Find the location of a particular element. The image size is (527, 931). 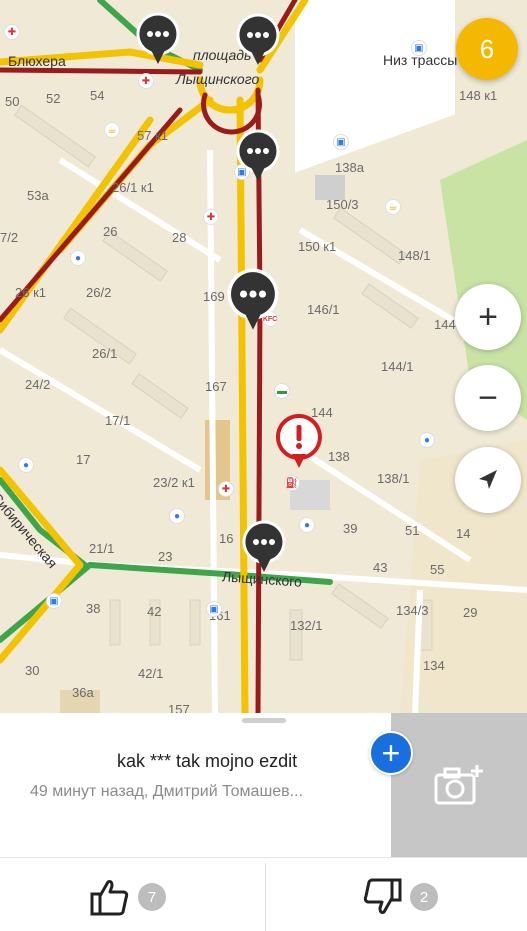

sheet-drag-handle is located at coordinates (264, 720).